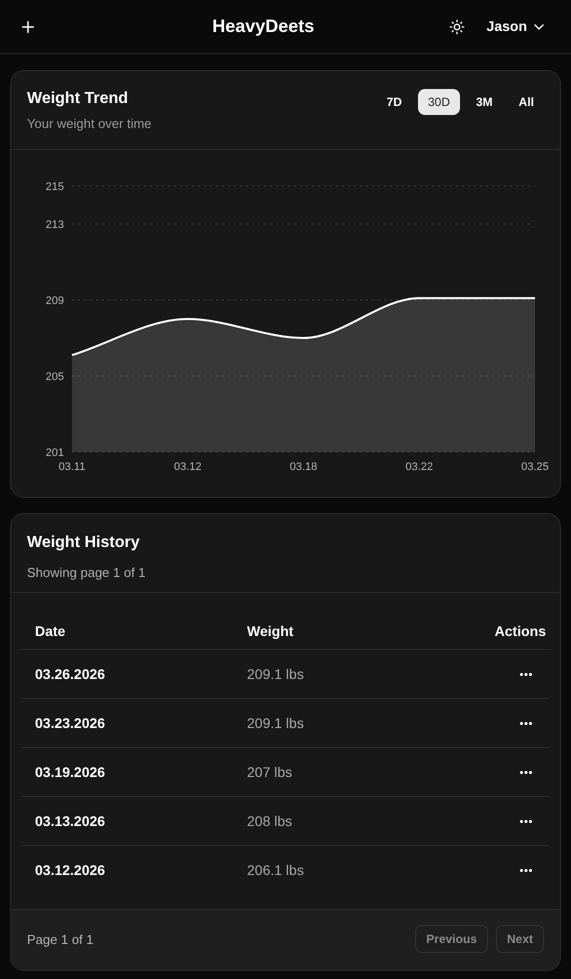  Describe the element at coordinates (188, 467) in the screenshot. I see `x-tick-label: 03.12` at that location.